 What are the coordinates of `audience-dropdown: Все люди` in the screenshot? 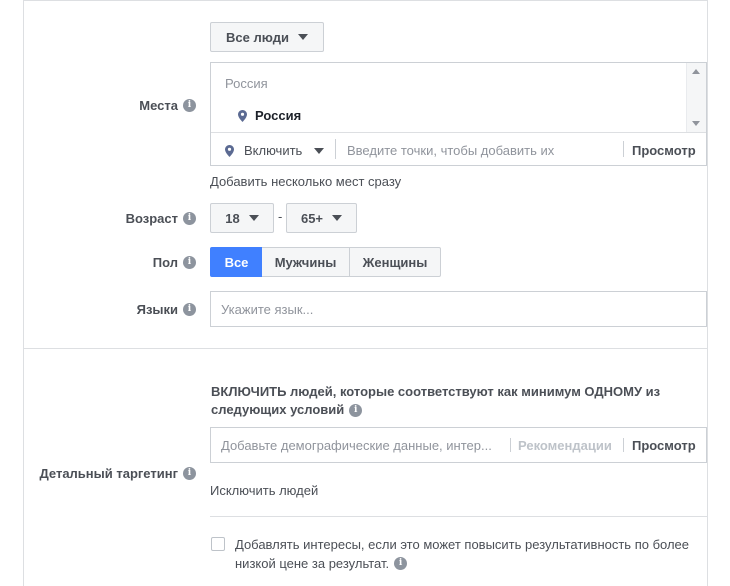 It's located at (267, 37).